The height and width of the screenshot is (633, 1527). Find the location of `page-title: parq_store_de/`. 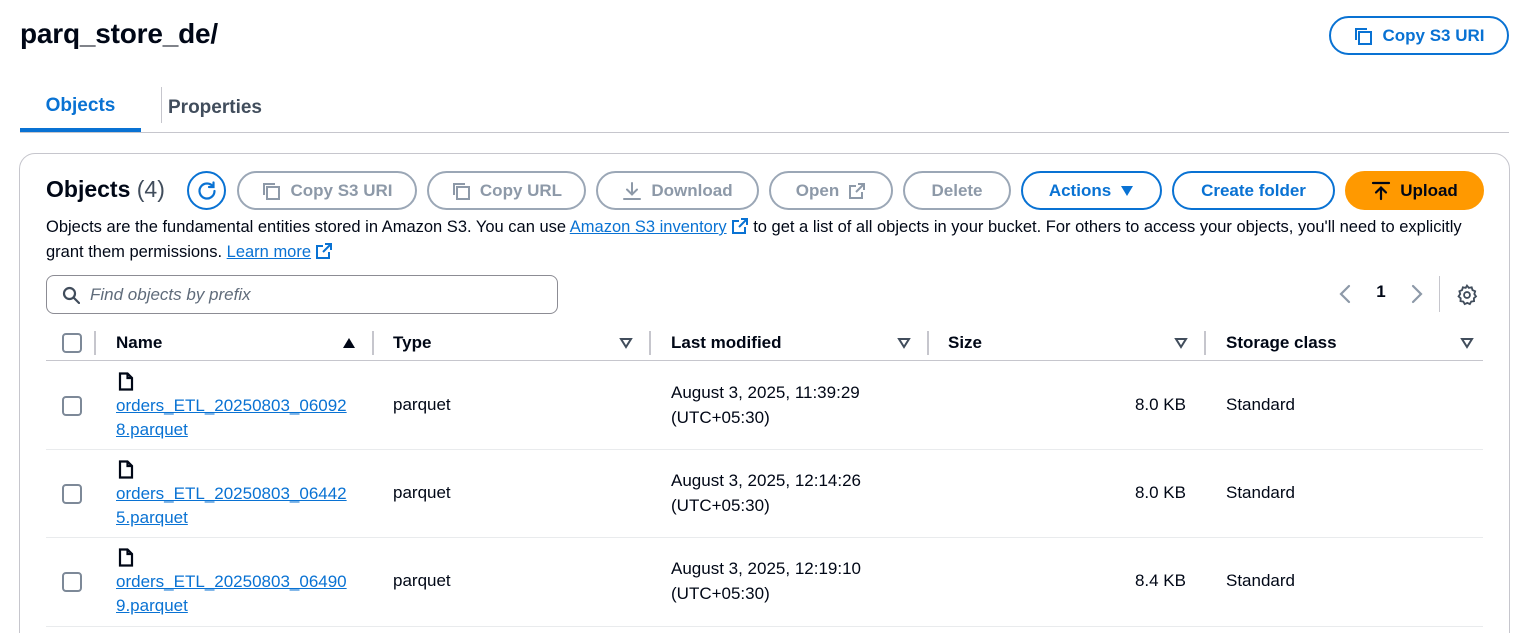

page-title: parq_store_de/ is located at coordinates (119, 33).